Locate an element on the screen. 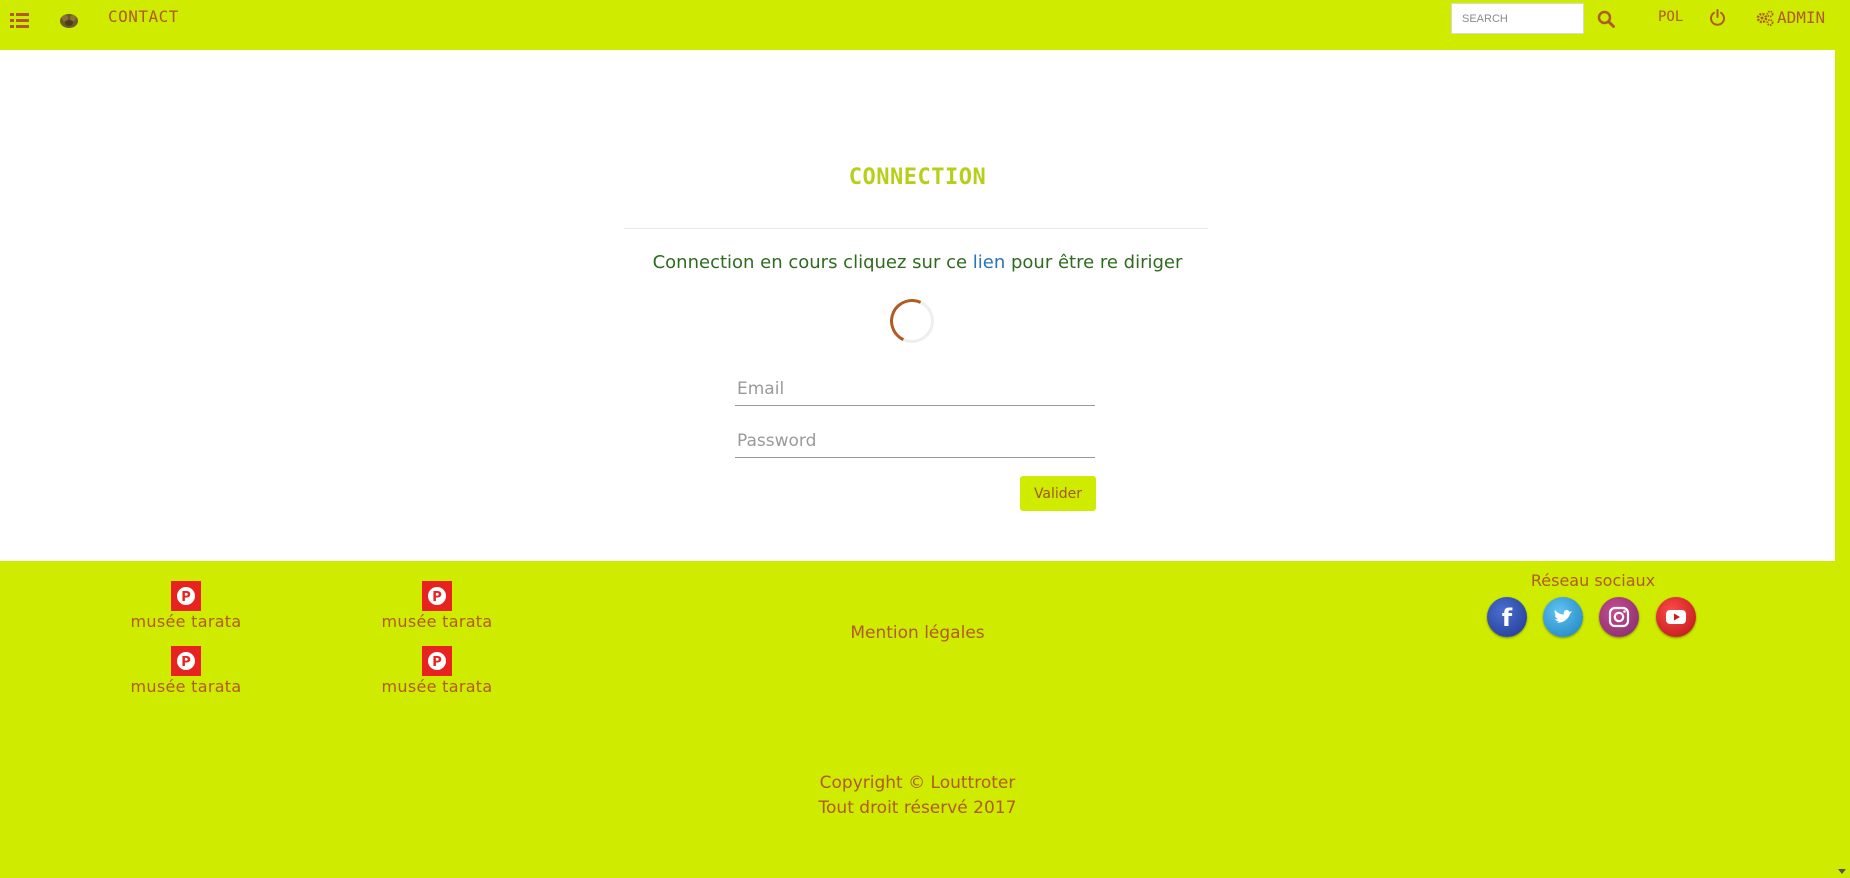 This screenshot has width=1850, height=878. instagram-icon is located at coordinates (1619, 617).